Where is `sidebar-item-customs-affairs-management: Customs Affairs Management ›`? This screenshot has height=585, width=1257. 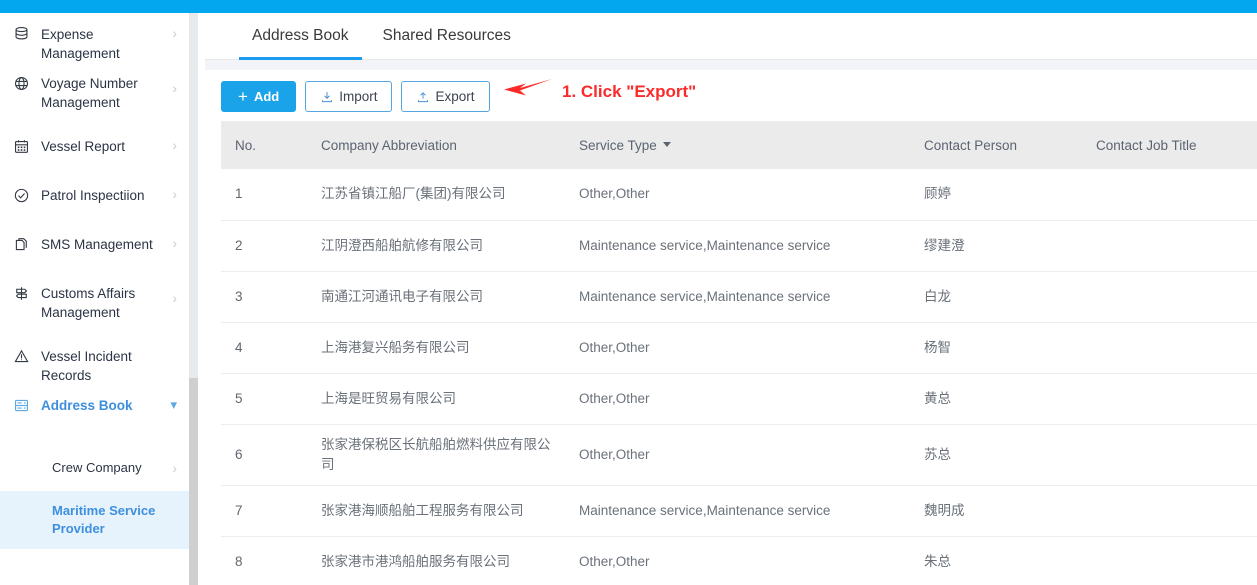 sidebar-item-customs-affairs-management: Customs Affairs Management › is located at coordinates (94, 314).